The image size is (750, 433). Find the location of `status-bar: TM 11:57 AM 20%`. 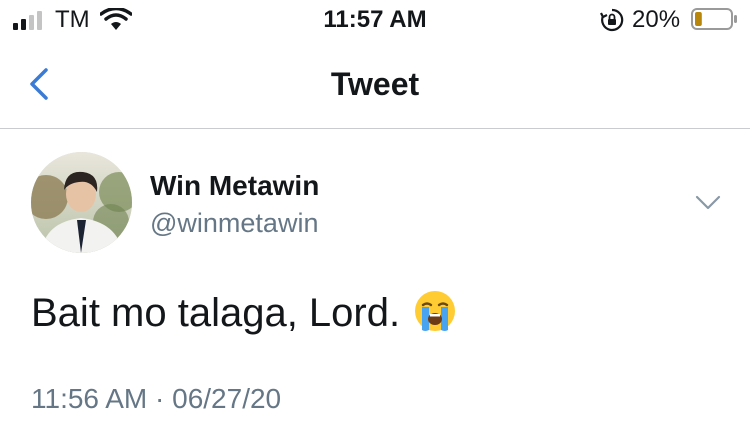

status-bar: TM 11:57 AM 20% is located at coordinates (375, 20).